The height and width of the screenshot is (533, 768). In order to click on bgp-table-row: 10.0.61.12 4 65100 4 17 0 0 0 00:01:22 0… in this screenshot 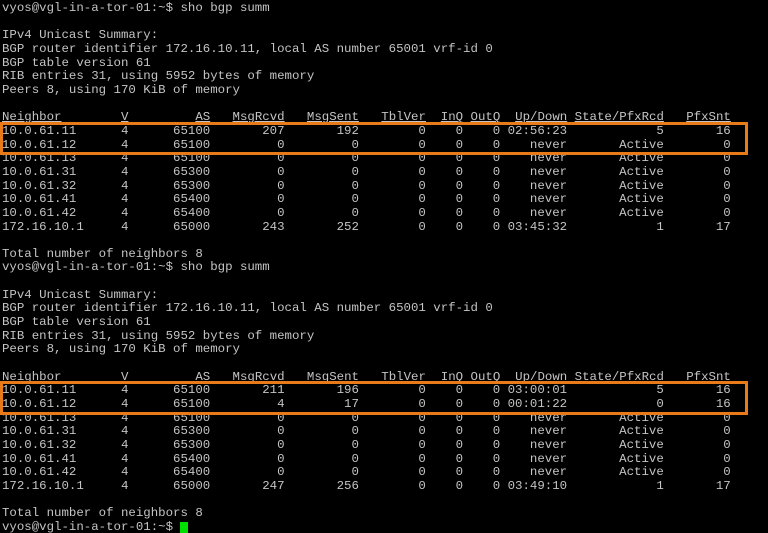, I will do `click(366, 404)`.